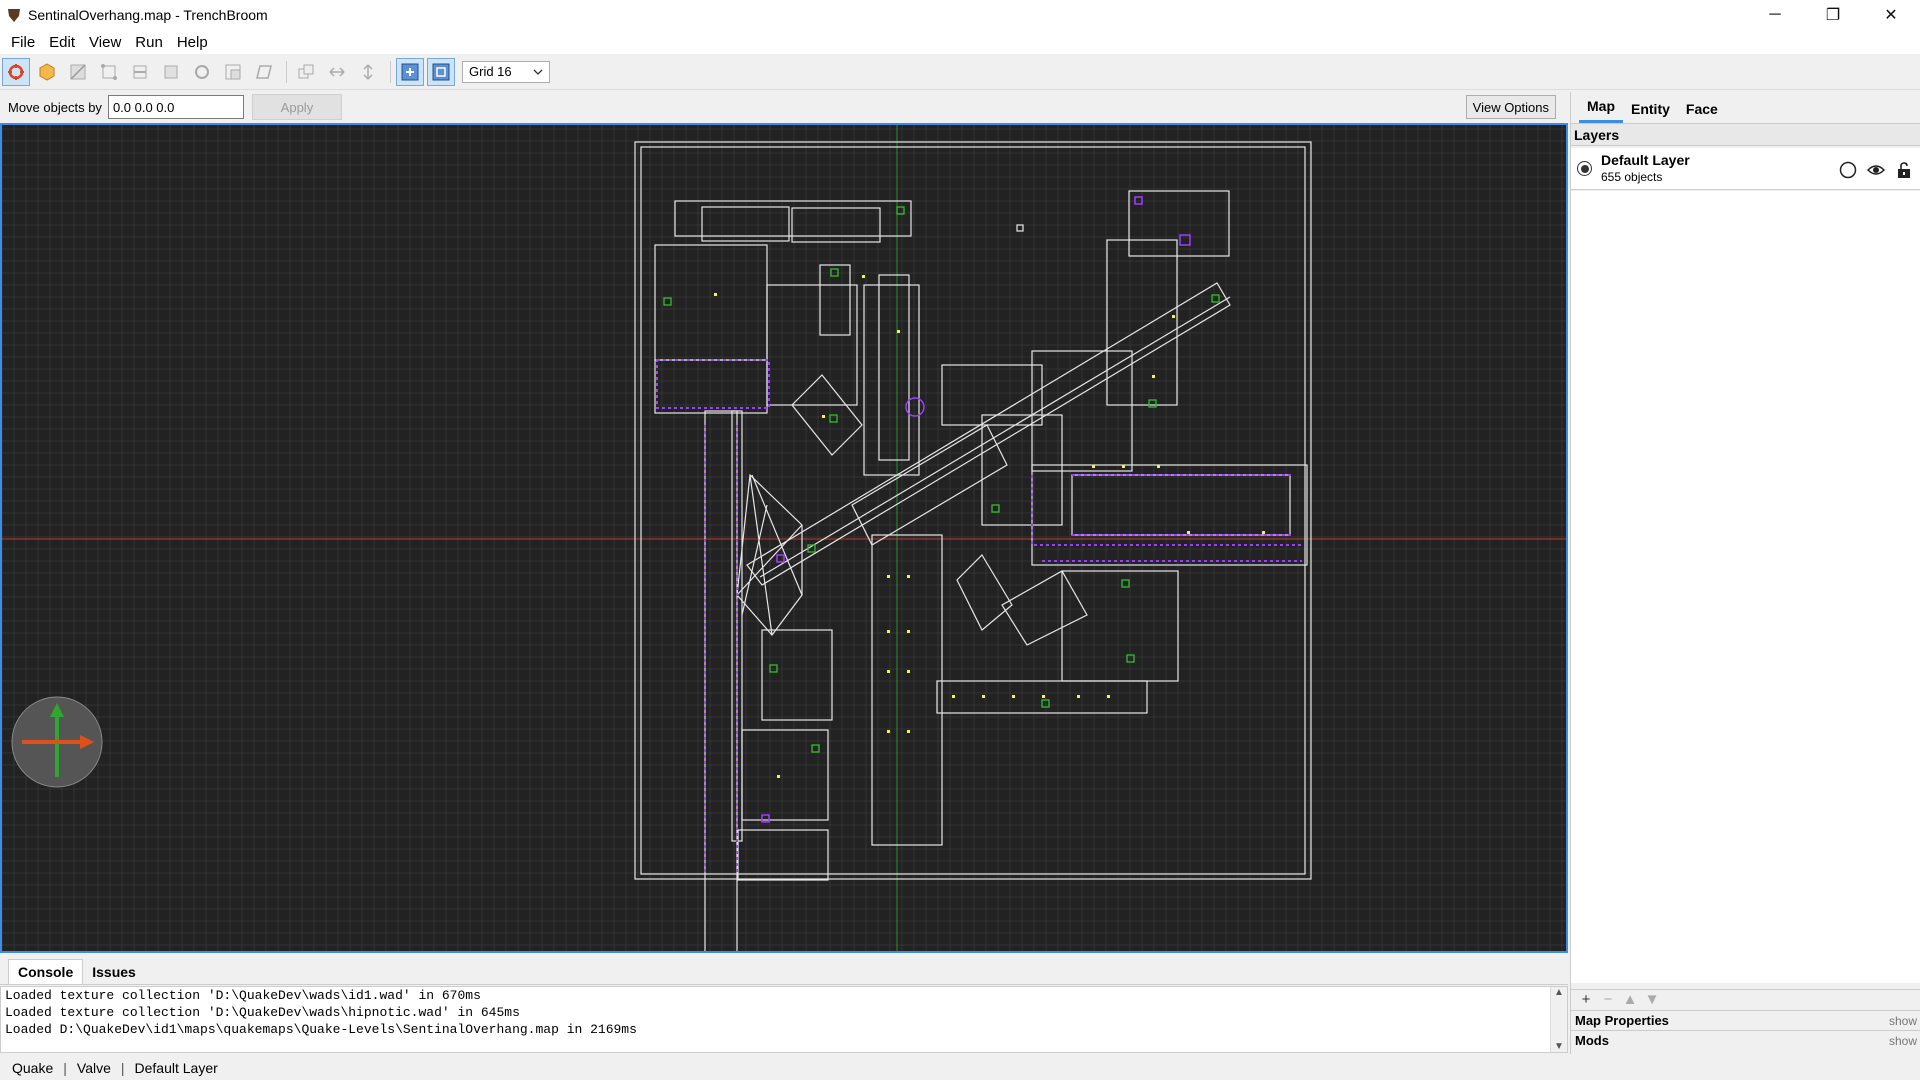 The height and width of the screenshot is (1080, 1920). Describe the element at coordinates (1745, 169) in the screenshot. I see `layer-row-default: Default Layer 655 objects` at that location.